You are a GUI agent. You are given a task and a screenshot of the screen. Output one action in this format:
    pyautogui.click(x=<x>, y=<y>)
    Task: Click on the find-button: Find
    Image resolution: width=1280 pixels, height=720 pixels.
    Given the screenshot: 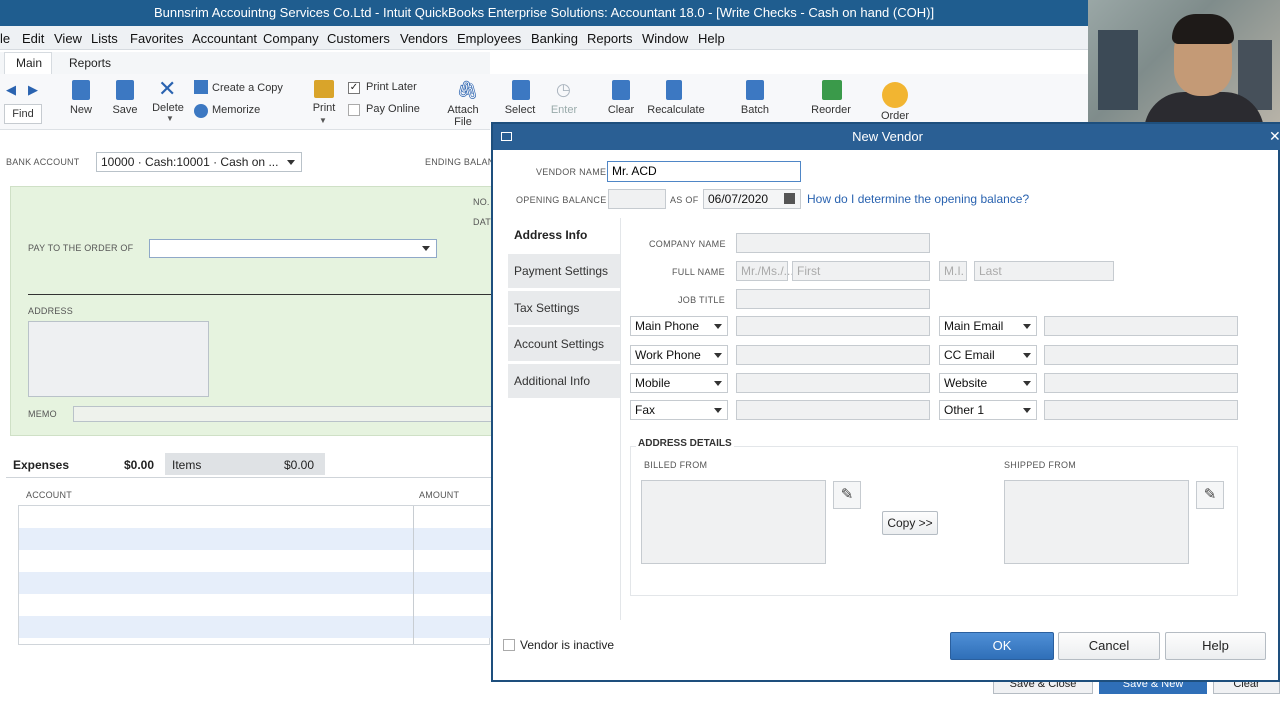 What is the action you would take?
    pyautogui.click(x=23, y=114)
    